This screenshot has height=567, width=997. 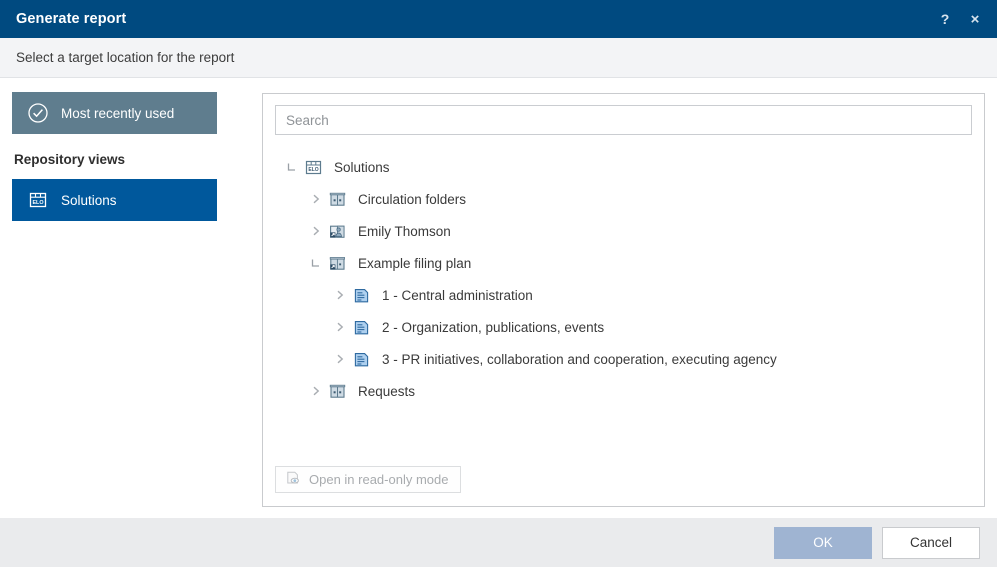 What do you see at coordinates (498, 19) in the screenshot?
I see `dialog-title-bar: Generate report ? ×` at bounding box center [498, 19].